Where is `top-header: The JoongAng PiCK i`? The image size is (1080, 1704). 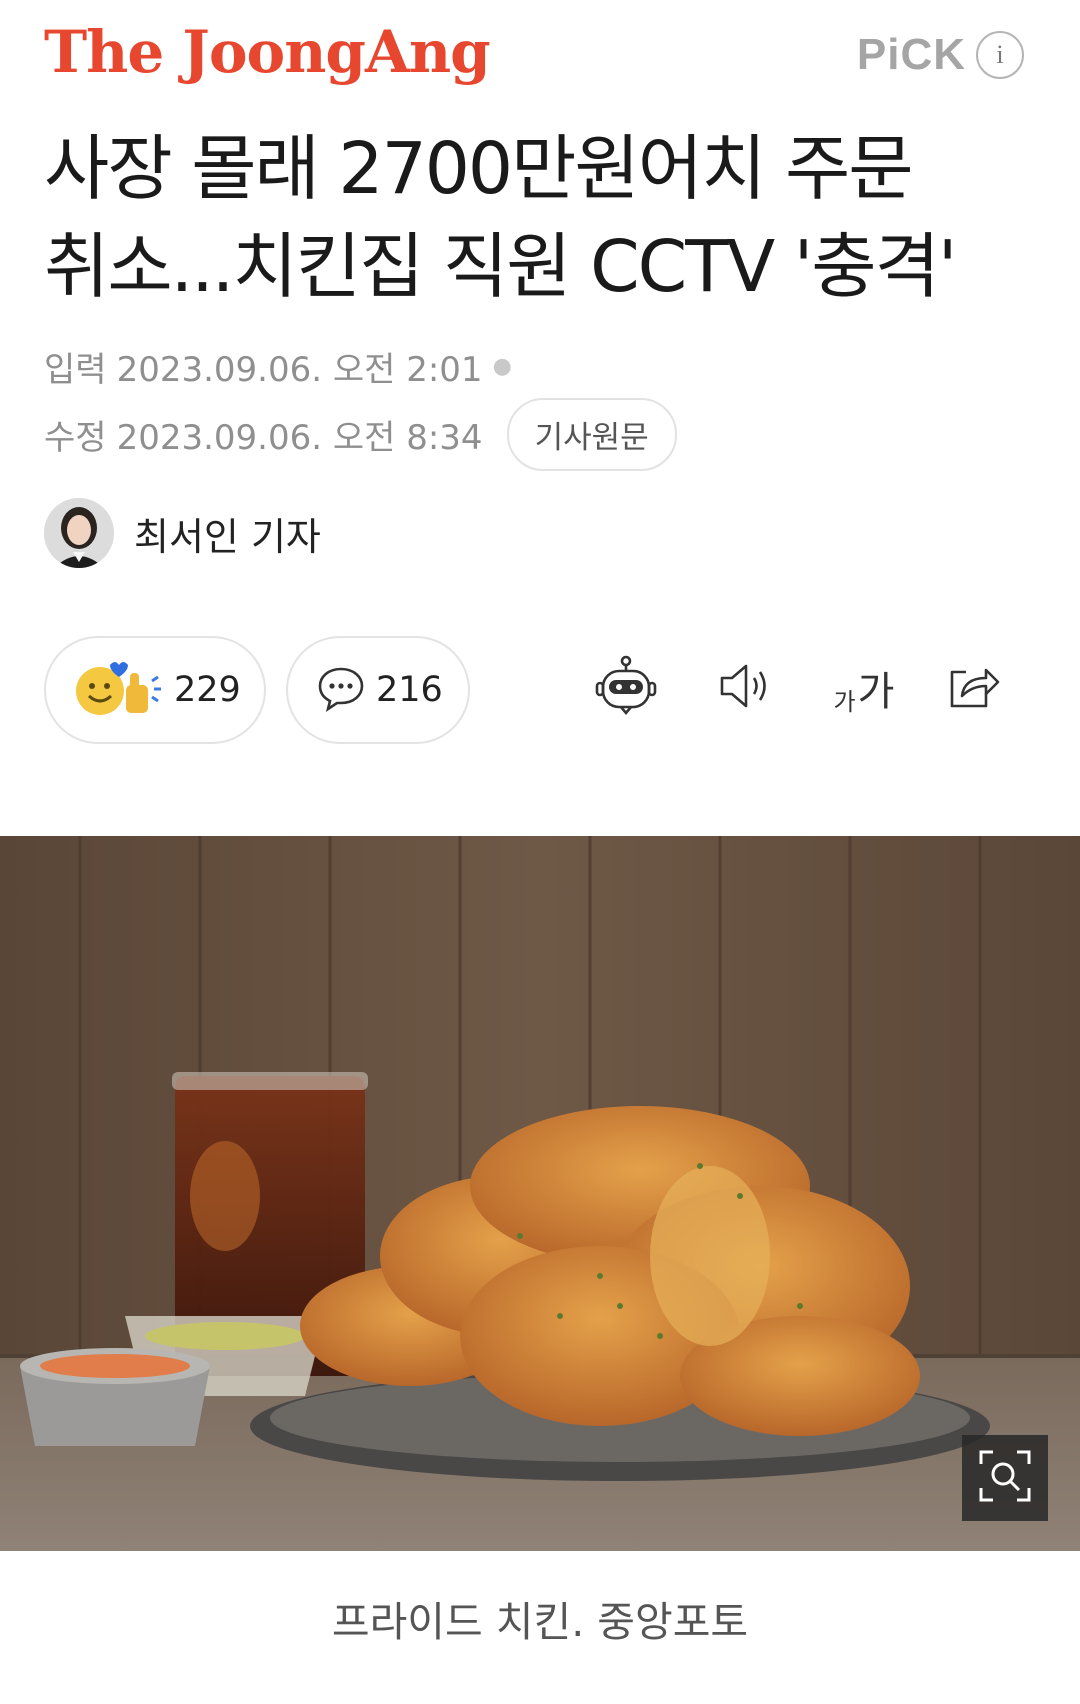
top-header: The JoongAng PiCK i is located at coordinates (540, 60).